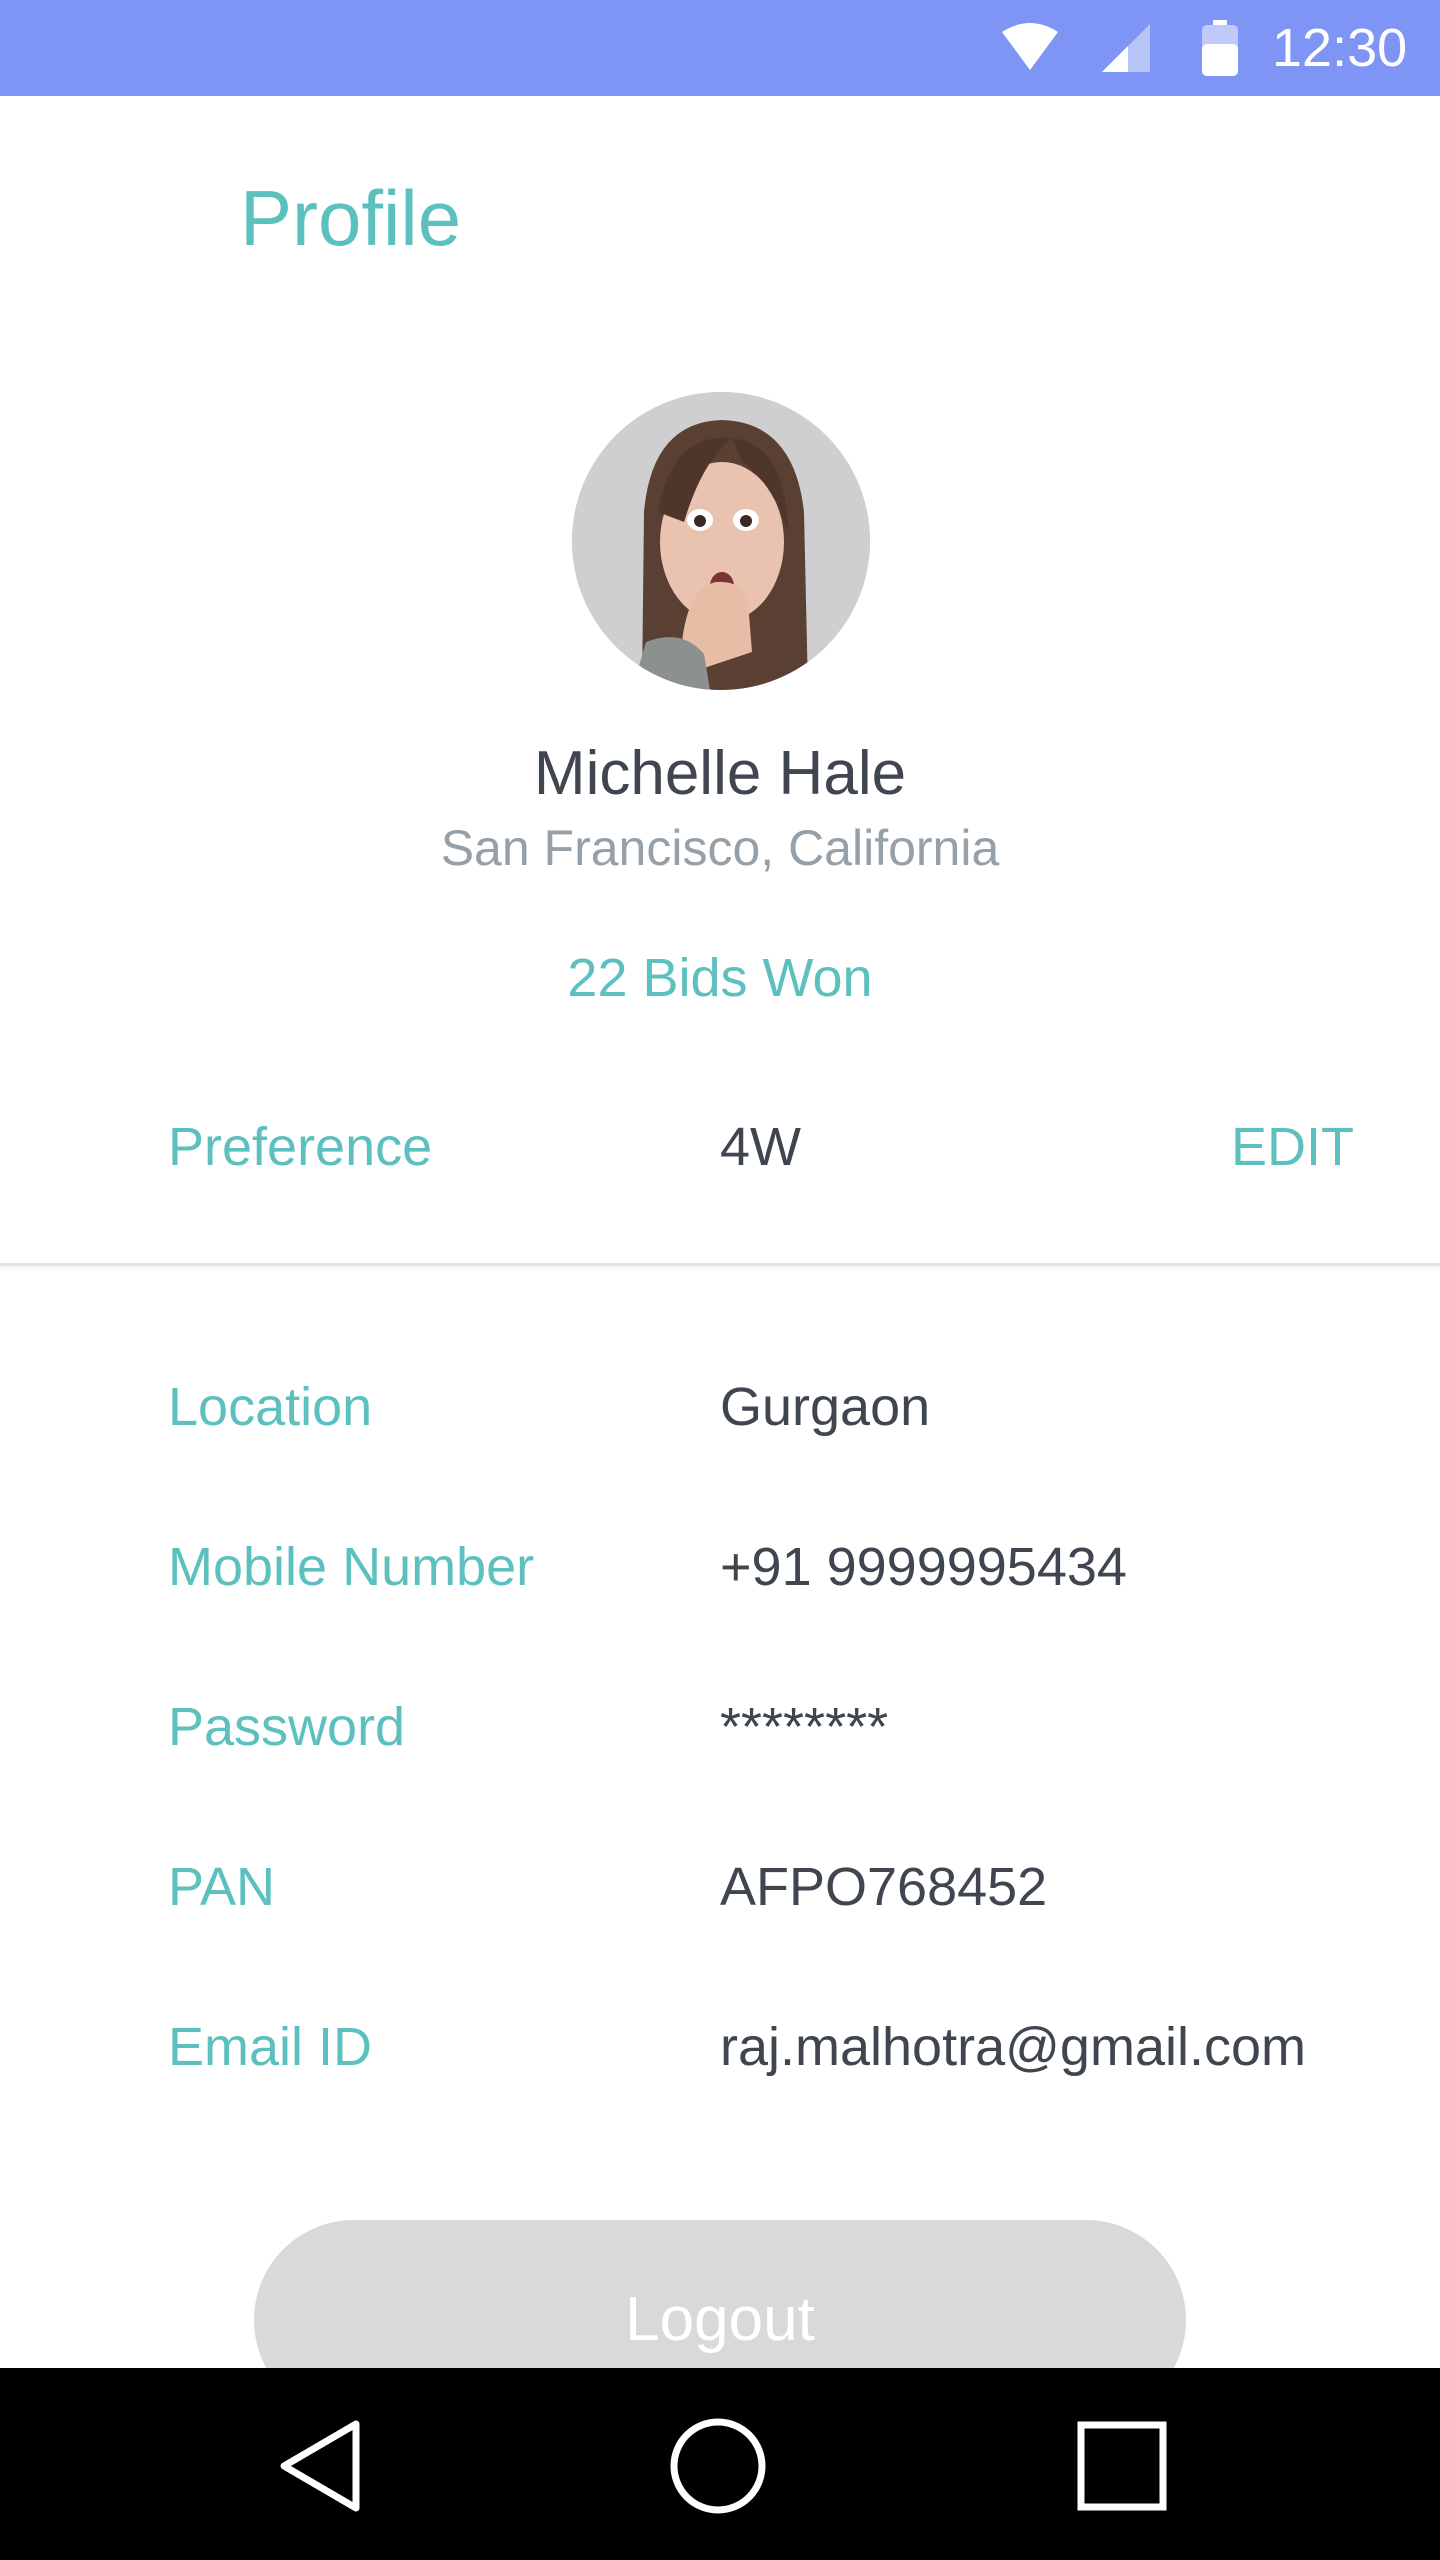 The height and width of the screenshot is (2560, 1440). I want to click on divider, so click(720, 1264).